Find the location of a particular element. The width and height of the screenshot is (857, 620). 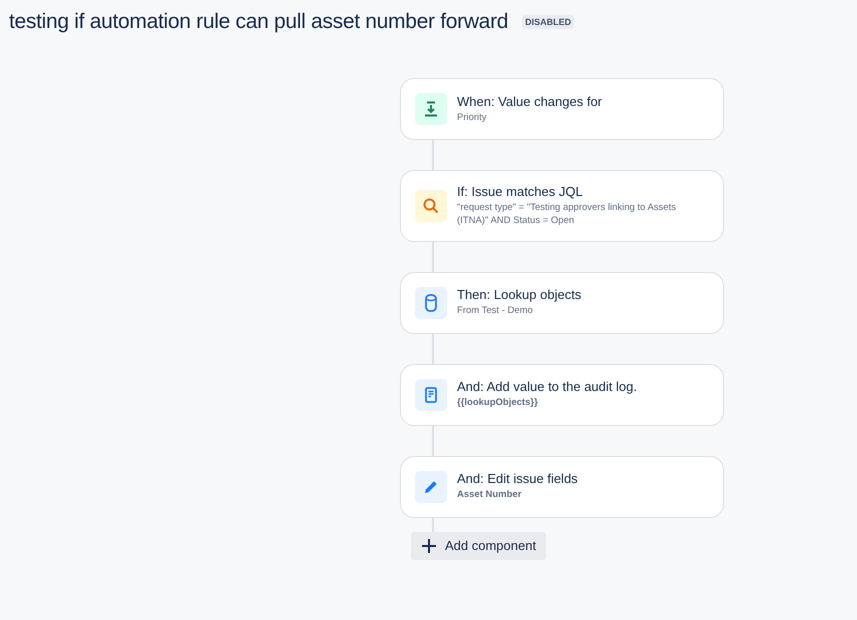

step-label: When: Value changes for is located at coordinates (529, 101).